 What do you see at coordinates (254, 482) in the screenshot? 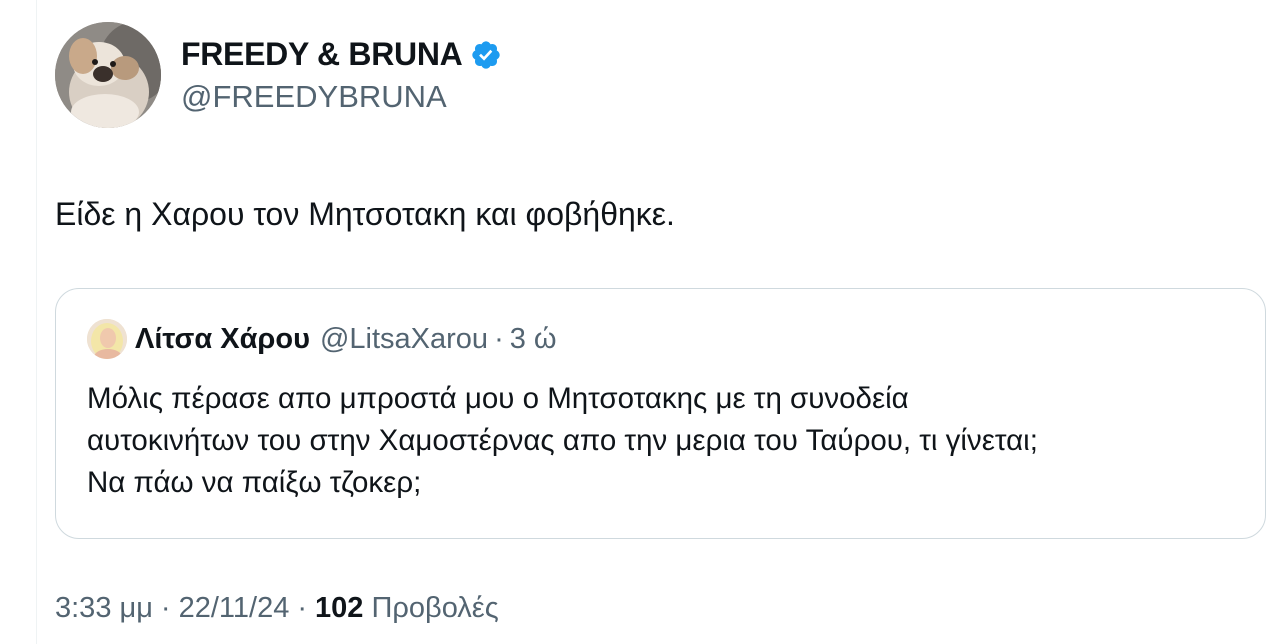
I see `quoted-text-line: Να πάω να παίξω τζοκερ;` at bounding box center [254, 482].